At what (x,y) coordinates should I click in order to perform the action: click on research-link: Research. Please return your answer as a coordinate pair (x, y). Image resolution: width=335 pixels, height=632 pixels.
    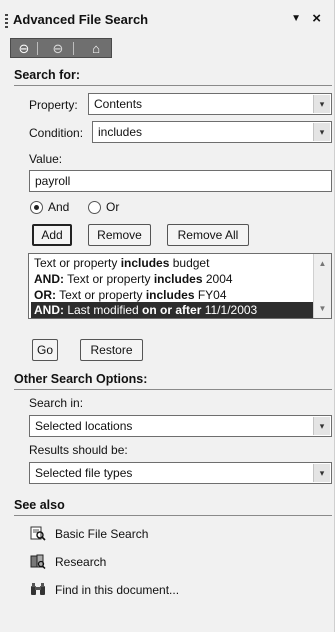
    Looking at the image, I should click on (80, 562).